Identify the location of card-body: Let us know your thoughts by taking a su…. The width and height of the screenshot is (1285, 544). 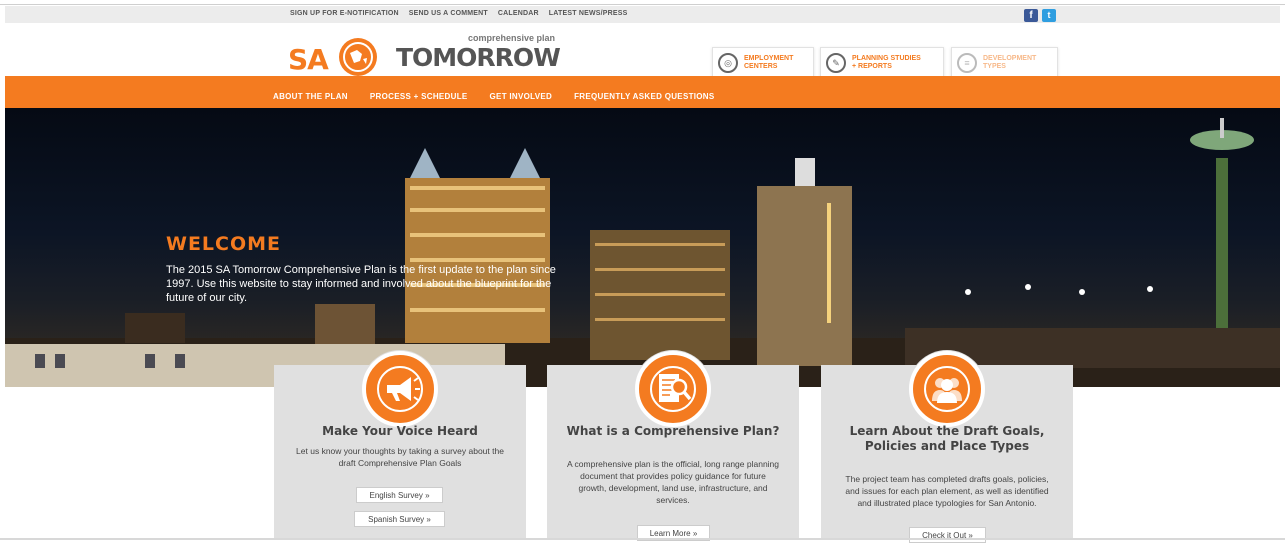
(400, 457).